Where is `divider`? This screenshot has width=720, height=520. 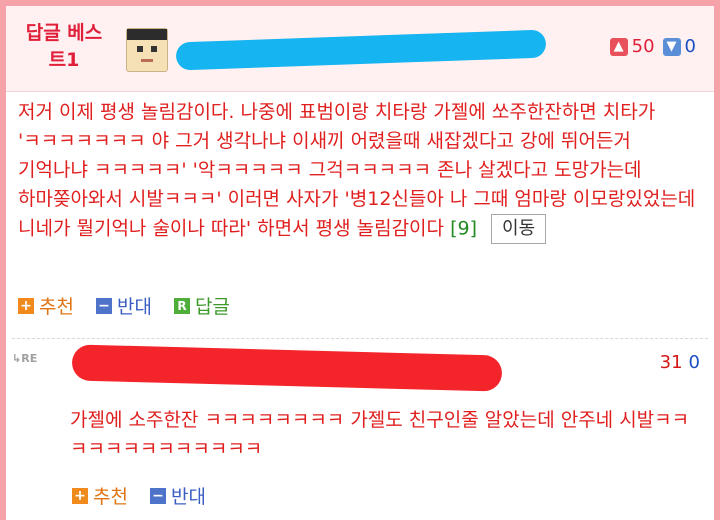 divider is located at coordinates (360, 338).